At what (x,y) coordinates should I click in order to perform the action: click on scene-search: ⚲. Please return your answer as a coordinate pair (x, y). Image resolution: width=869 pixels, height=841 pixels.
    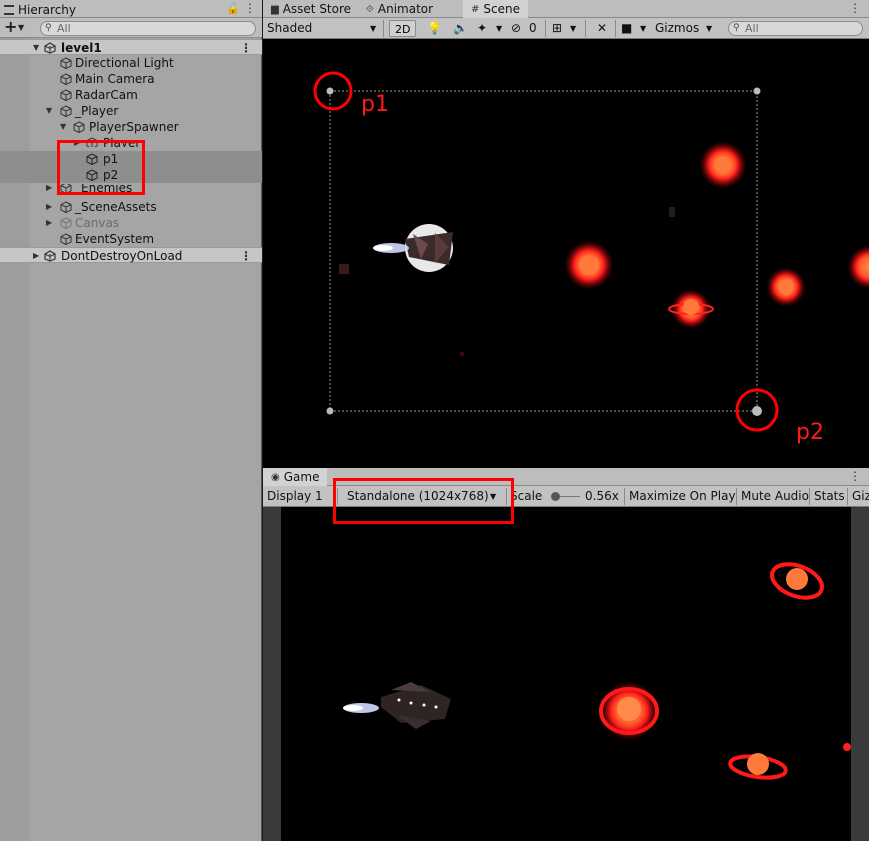
    Looking at the image, I should click on (795, 28).